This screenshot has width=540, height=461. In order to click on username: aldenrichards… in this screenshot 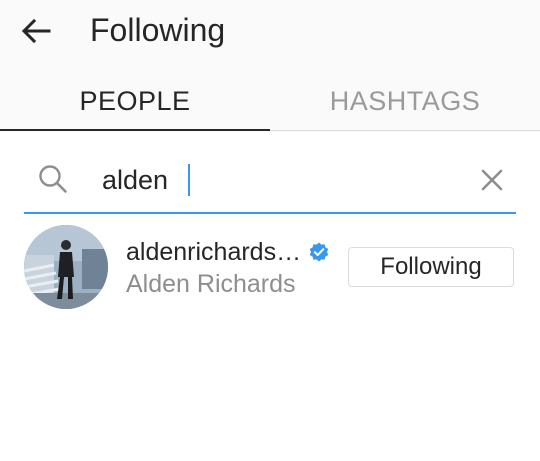, I will do `click(213, 252)`.